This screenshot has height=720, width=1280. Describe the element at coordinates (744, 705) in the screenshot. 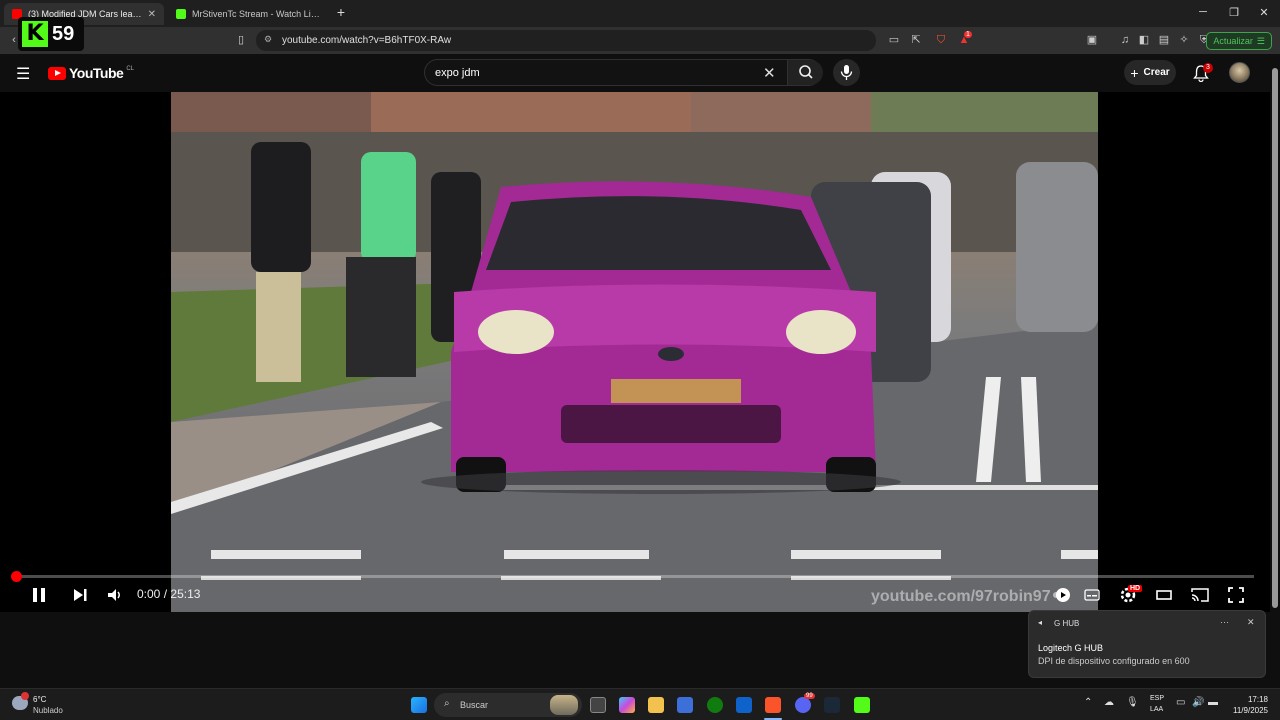

I see `outlook-icon` at that location.